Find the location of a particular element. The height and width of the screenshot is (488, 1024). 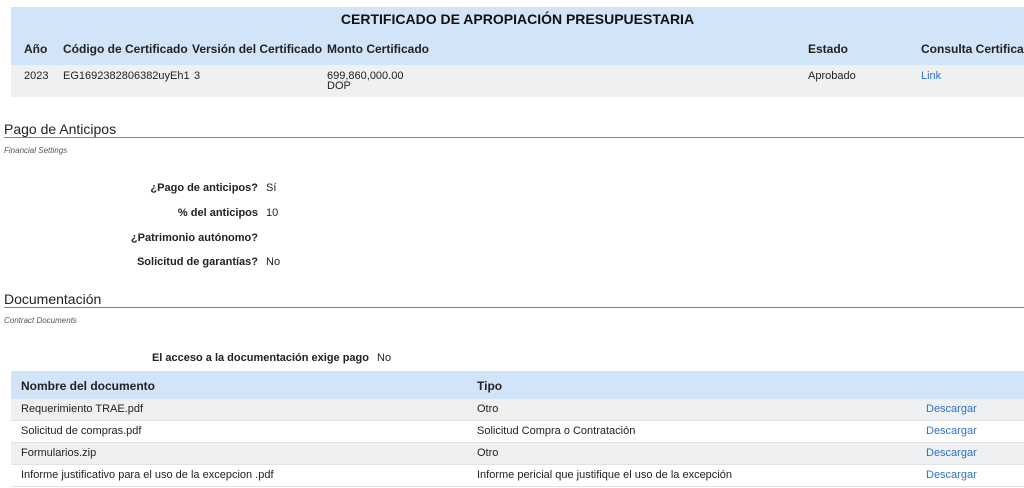

documentation-rule is located at coordinates (514, 307).